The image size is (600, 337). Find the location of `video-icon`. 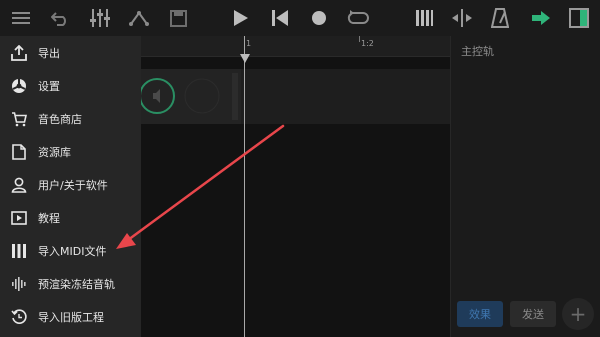

video-icon is located at coordinates (19, 218).